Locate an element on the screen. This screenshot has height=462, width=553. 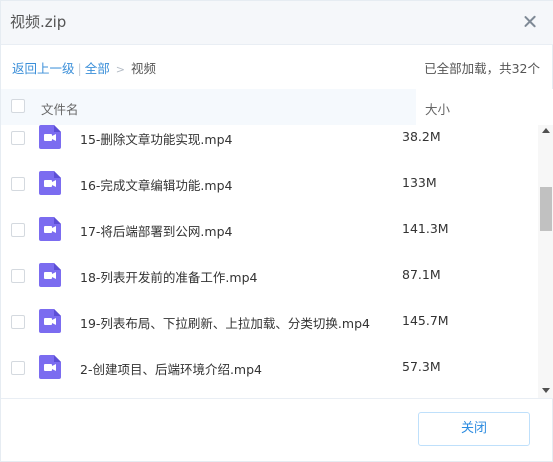
table-row: 15-删除文章功能实现.mp4 38.2M is located at coordinates (269, 148).